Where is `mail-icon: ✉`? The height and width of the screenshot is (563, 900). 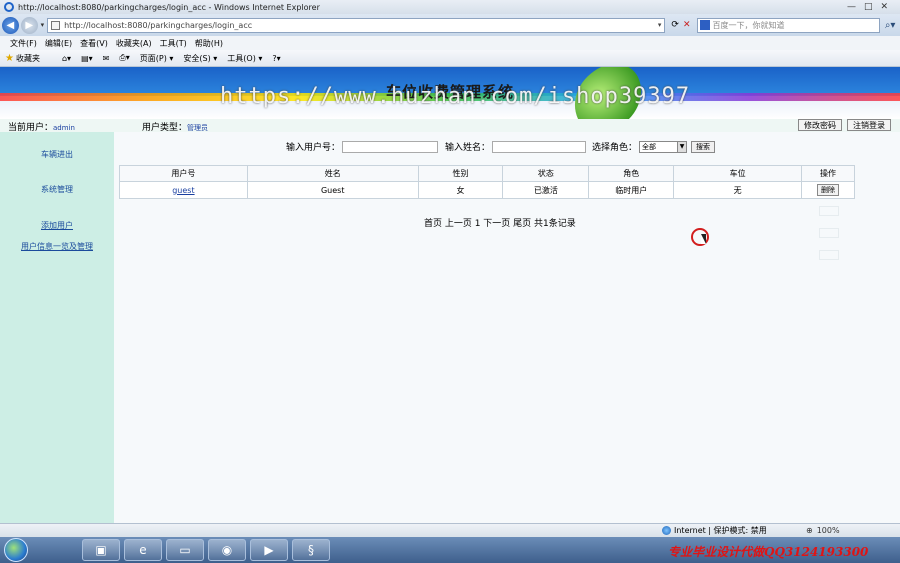
mail-icon: ✉ is located at coordinates (106, 58).